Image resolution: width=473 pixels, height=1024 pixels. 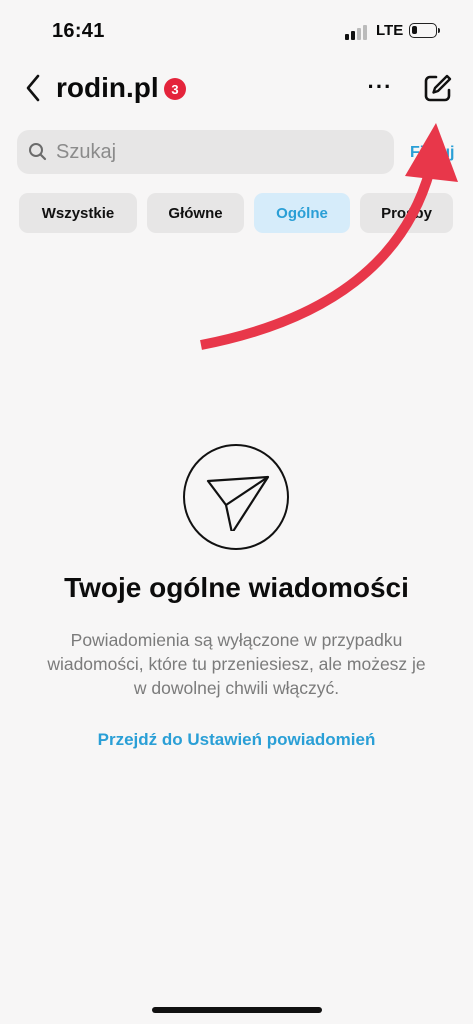 What do you see at coordinates (107, 88) in the screenshot?
I see `page-title: rodin.pl` at bounding box center [107, 88].